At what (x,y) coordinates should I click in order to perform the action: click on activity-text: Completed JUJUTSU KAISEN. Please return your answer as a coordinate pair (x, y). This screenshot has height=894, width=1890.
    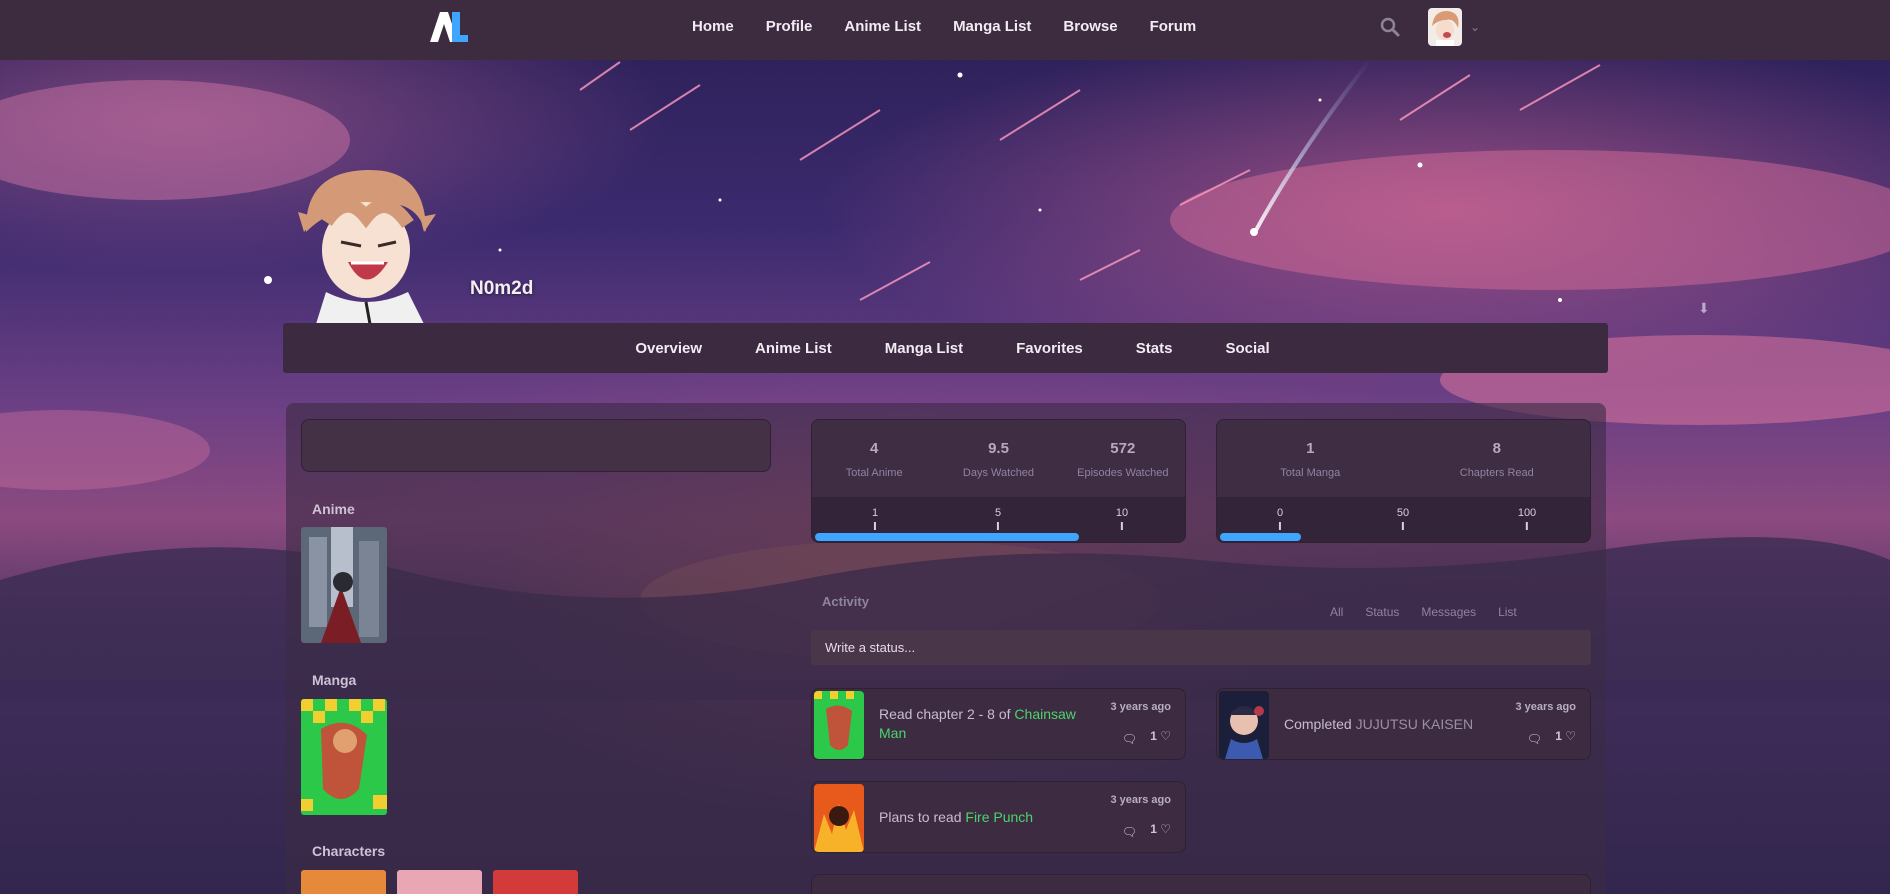
    Looking at the image, I should click on (1379, 724).